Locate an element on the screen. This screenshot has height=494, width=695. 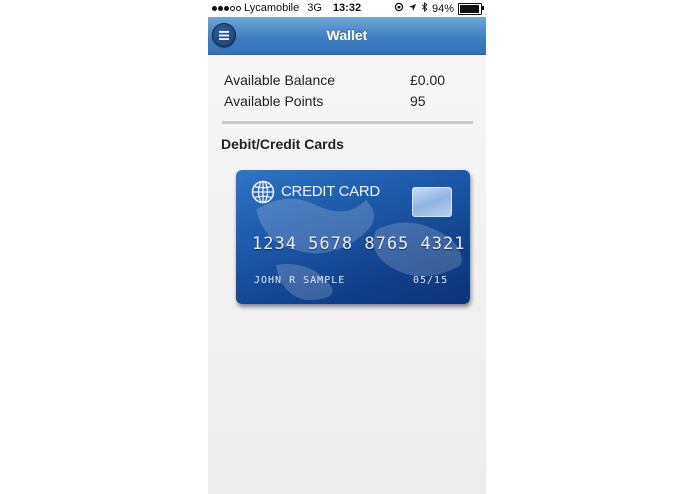
location-arrow-icon is located at coordinates (412, 9).